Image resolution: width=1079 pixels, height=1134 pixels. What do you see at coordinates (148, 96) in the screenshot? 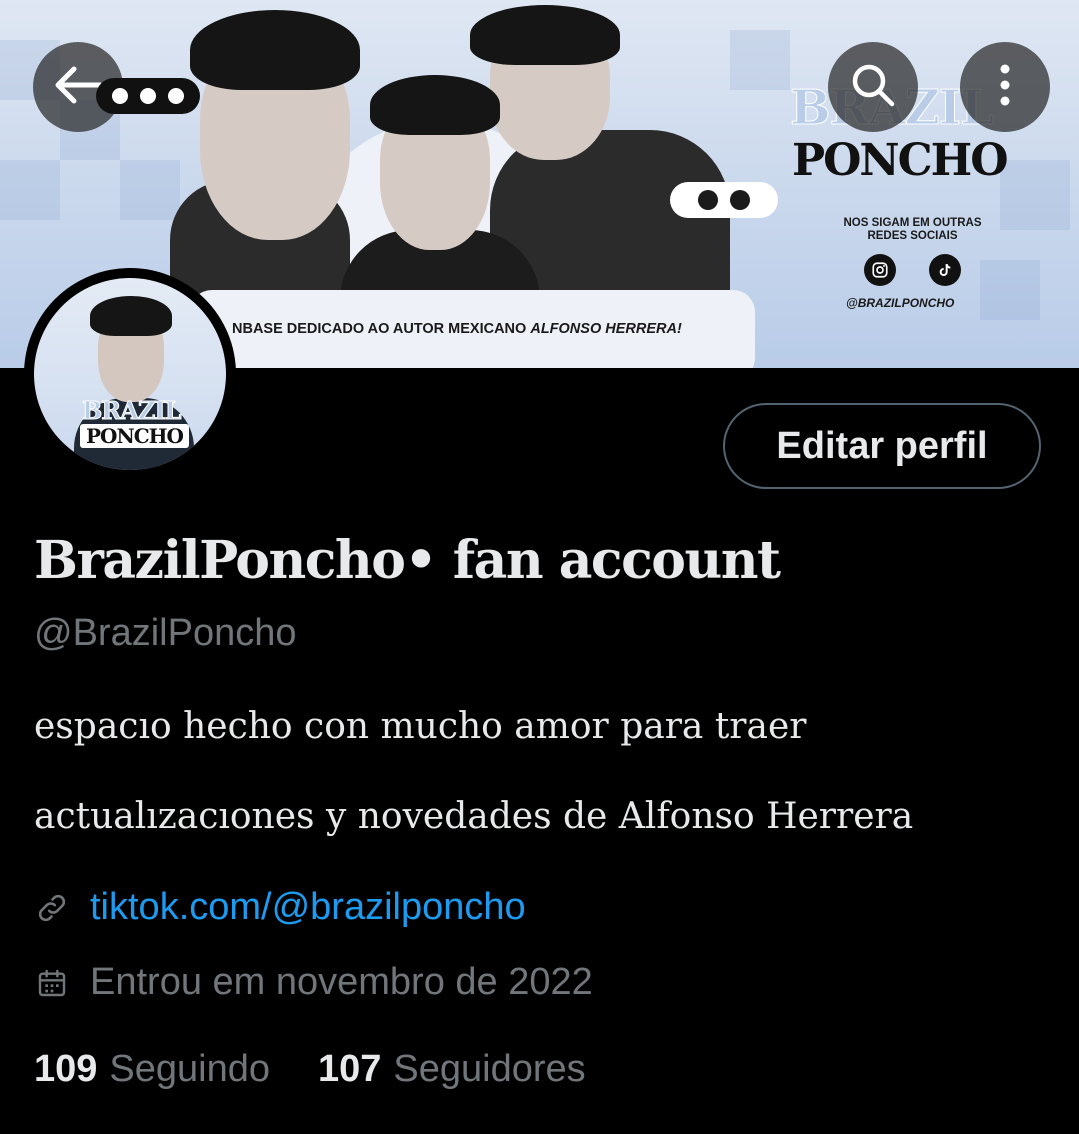
I see `banner-dots-pill-top` at bounding box center [148, 96].